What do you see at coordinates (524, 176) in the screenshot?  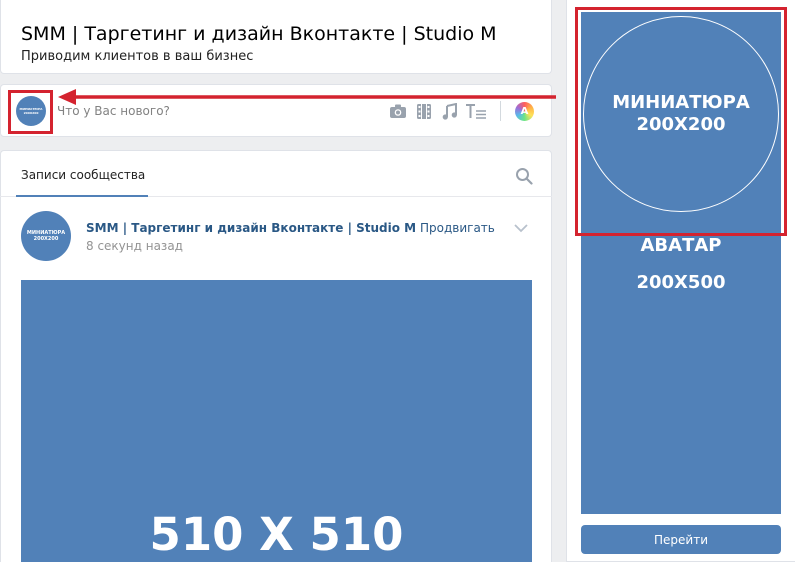 I see `search-icon` at bounding box center [524, 176].